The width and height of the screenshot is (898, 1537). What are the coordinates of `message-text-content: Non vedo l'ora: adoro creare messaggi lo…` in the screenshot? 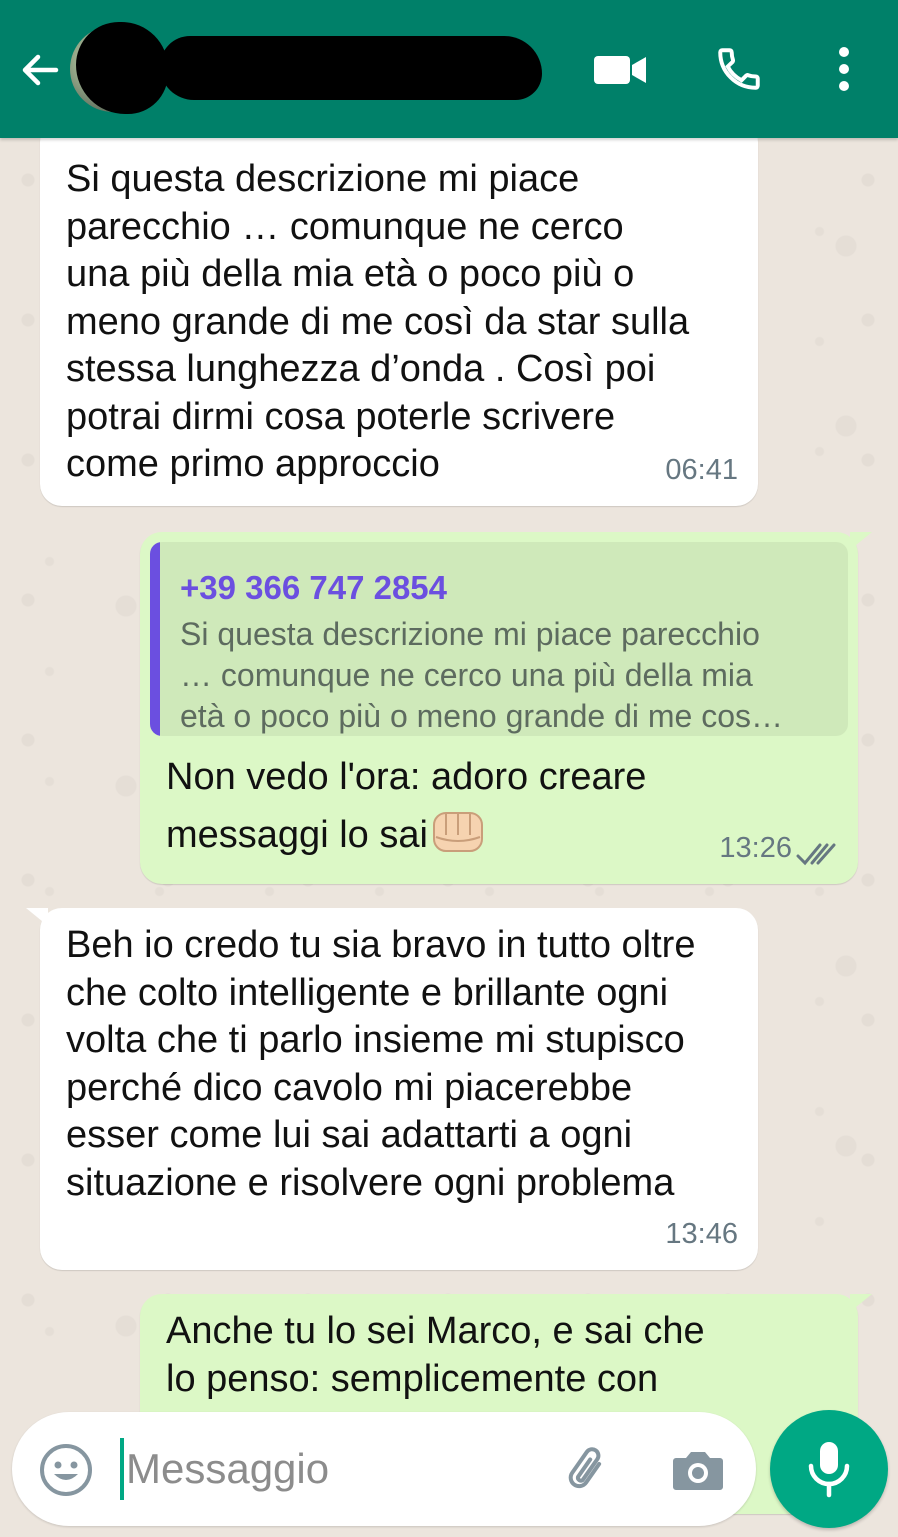 It's located at (406, 806).